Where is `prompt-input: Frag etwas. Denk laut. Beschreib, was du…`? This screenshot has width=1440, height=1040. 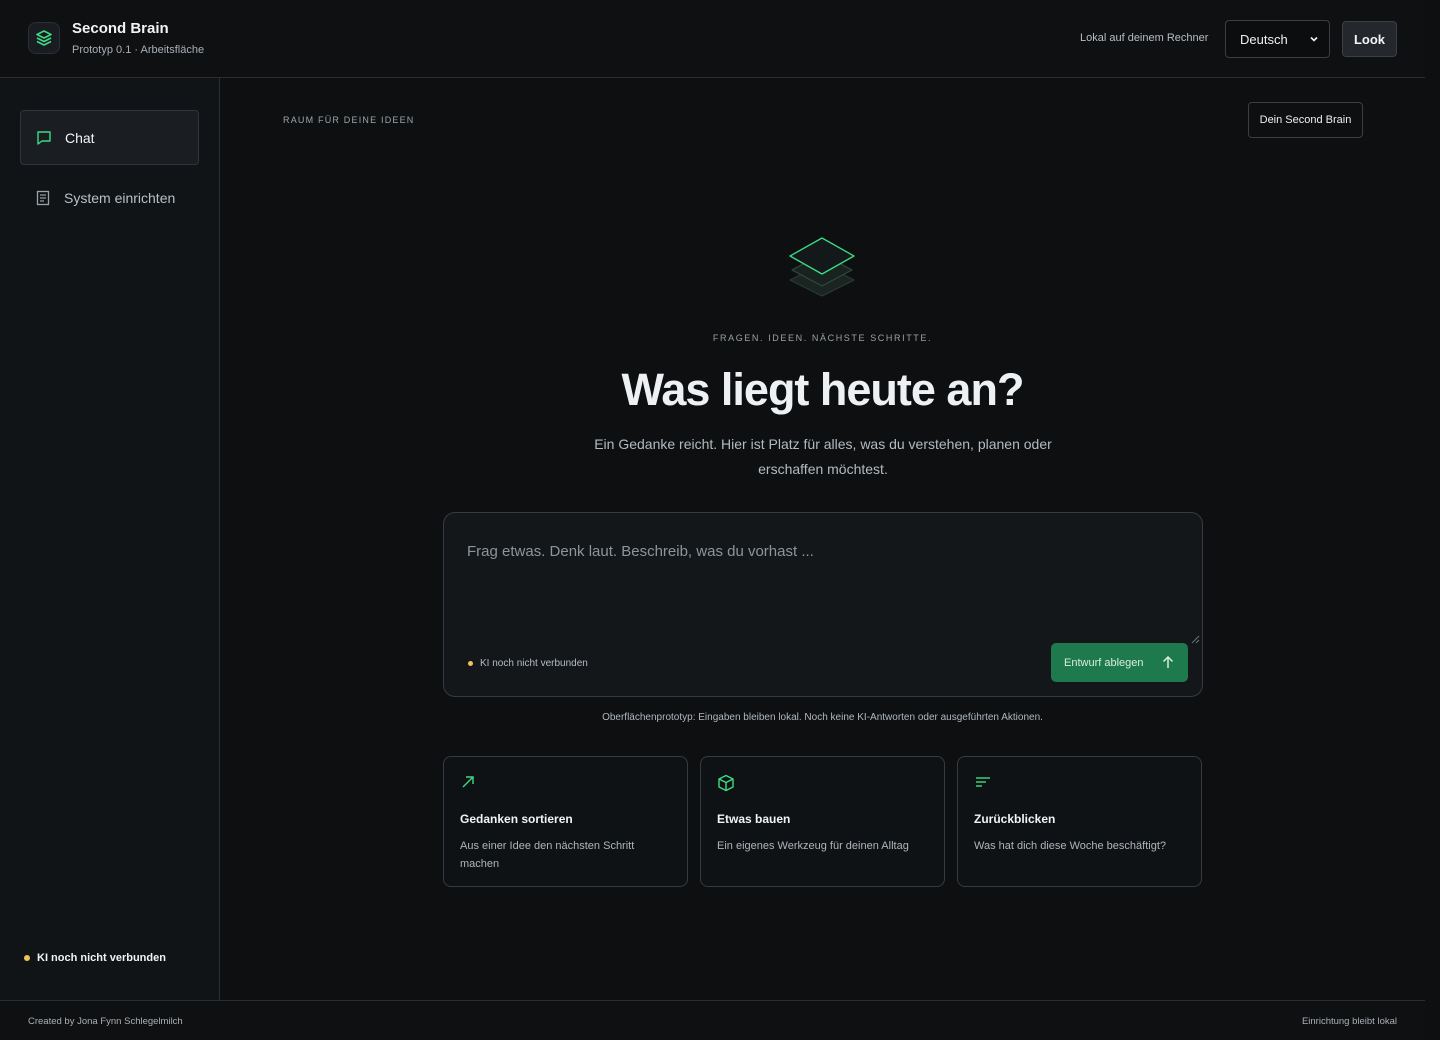 prompt-input: Frag etwas. Denk laut. Beschreib, was du… is located at coordinates (640, 551).